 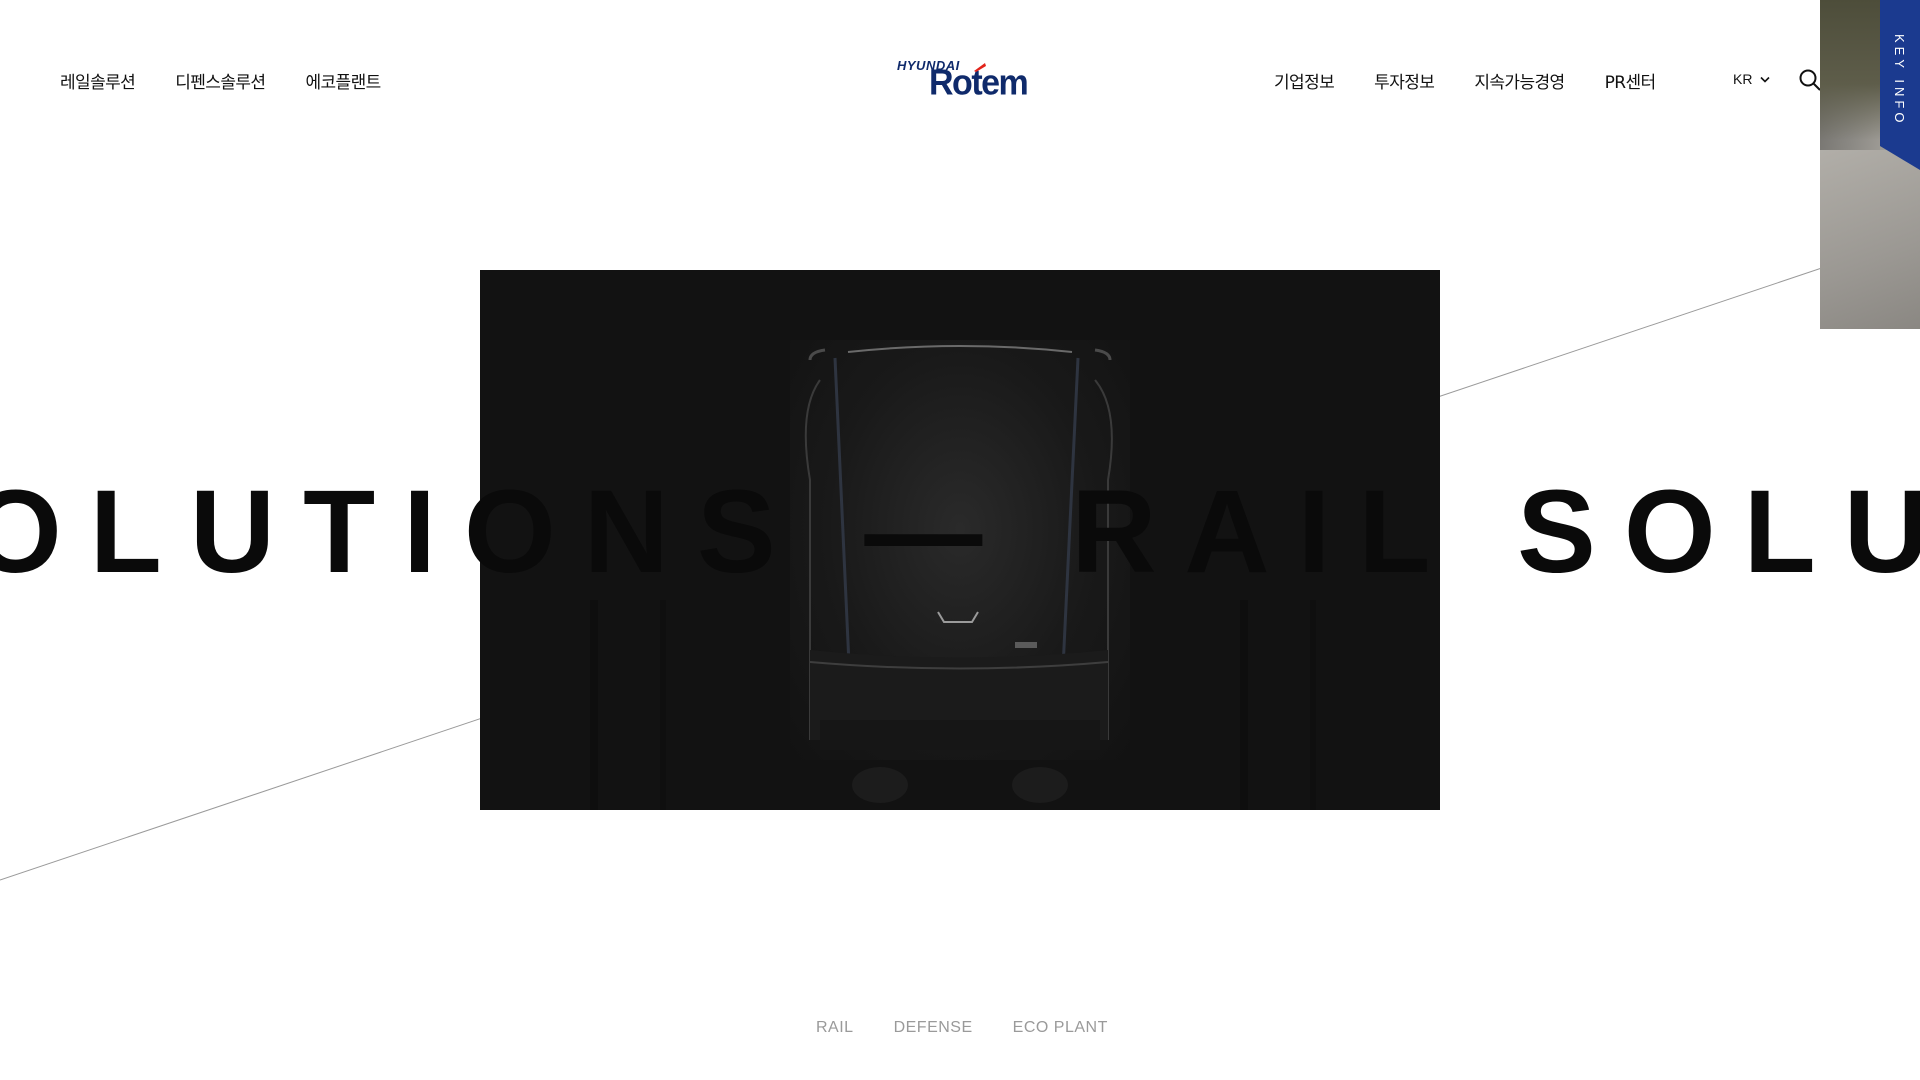 I want to click on category-tabs: RAIL DEFENSE ECO PLANT, so click(x=962, y=1028).